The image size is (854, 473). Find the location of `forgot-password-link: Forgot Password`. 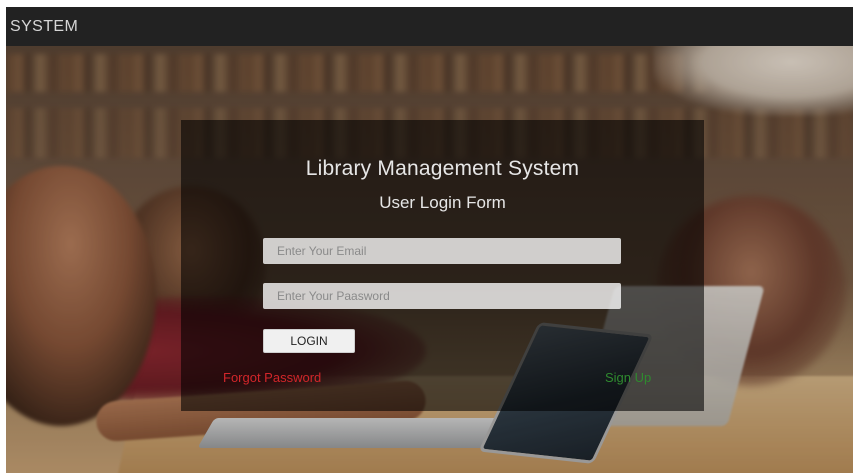

forgot-password-link: Forgot Password is located at coordinates (272, 377).